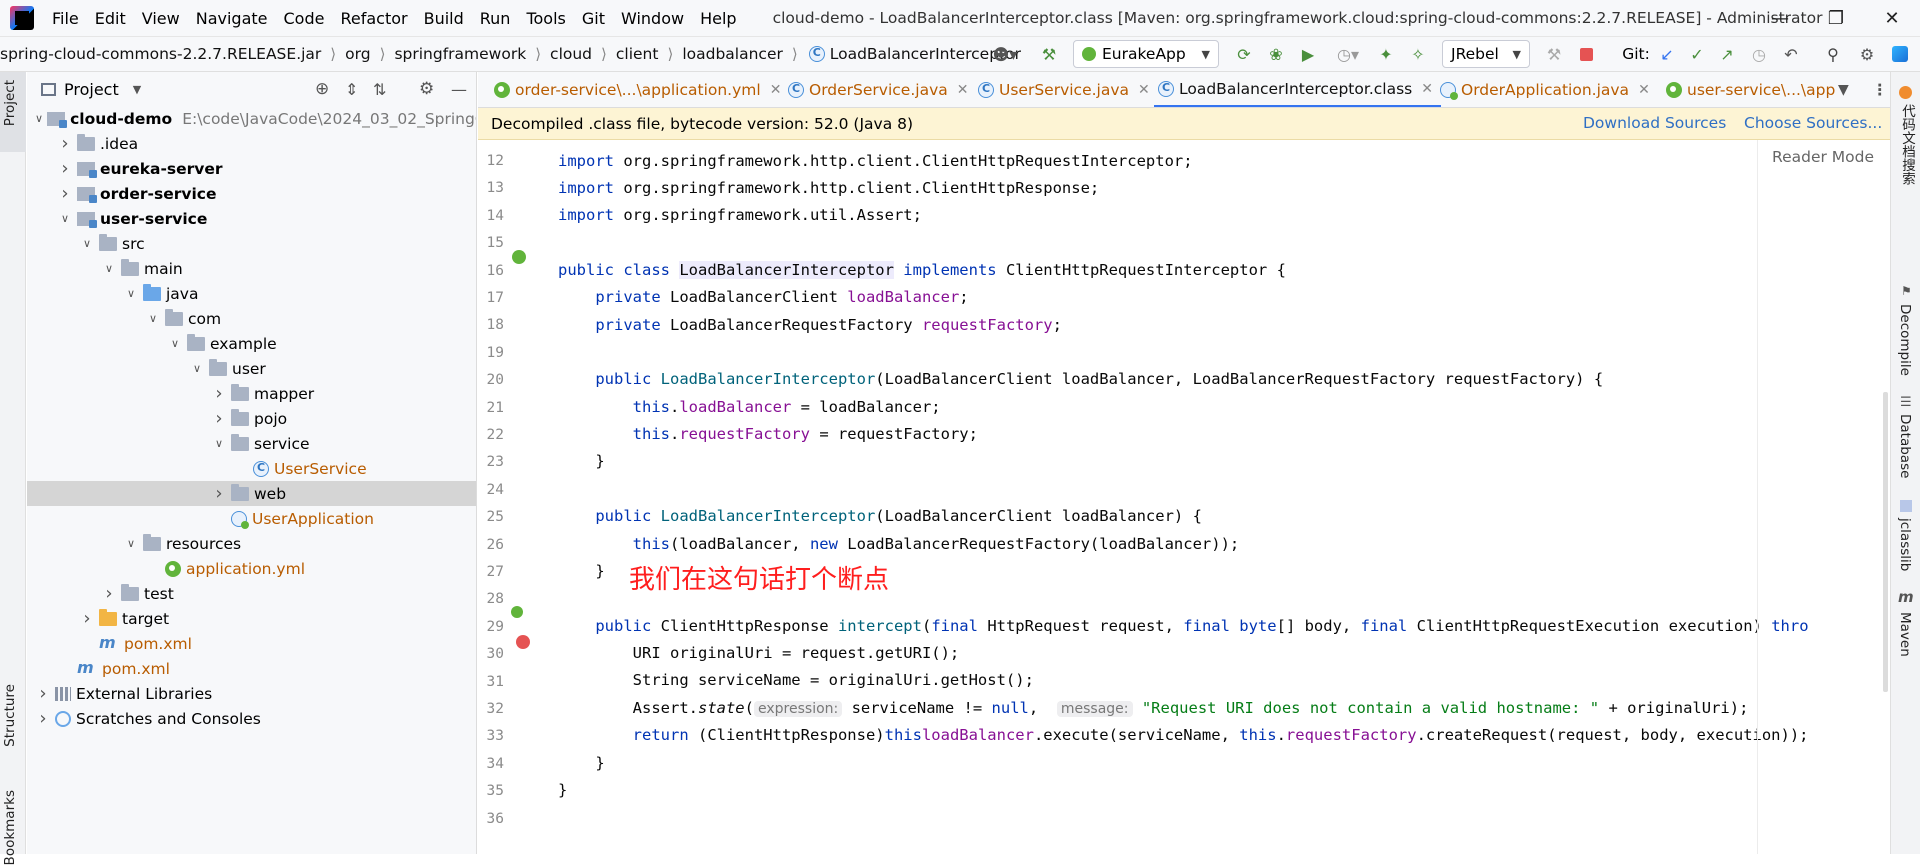 Image resolution: width=1920 pixels, height=865 pixels. I want to click on hide-panel-icon: —, so click(459, 89).